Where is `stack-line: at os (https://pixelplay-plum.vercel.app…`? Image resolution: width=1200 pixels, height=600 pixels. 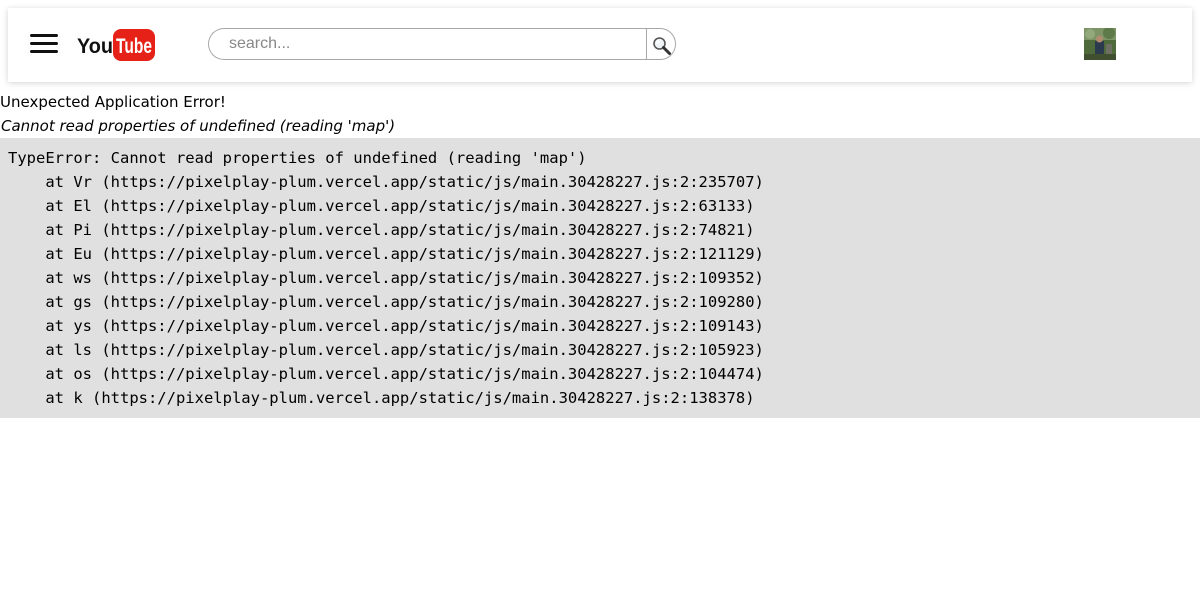
stack-line: at os (https://pixelplay-plum.vercel.app… is located at coordinates (386, 374).